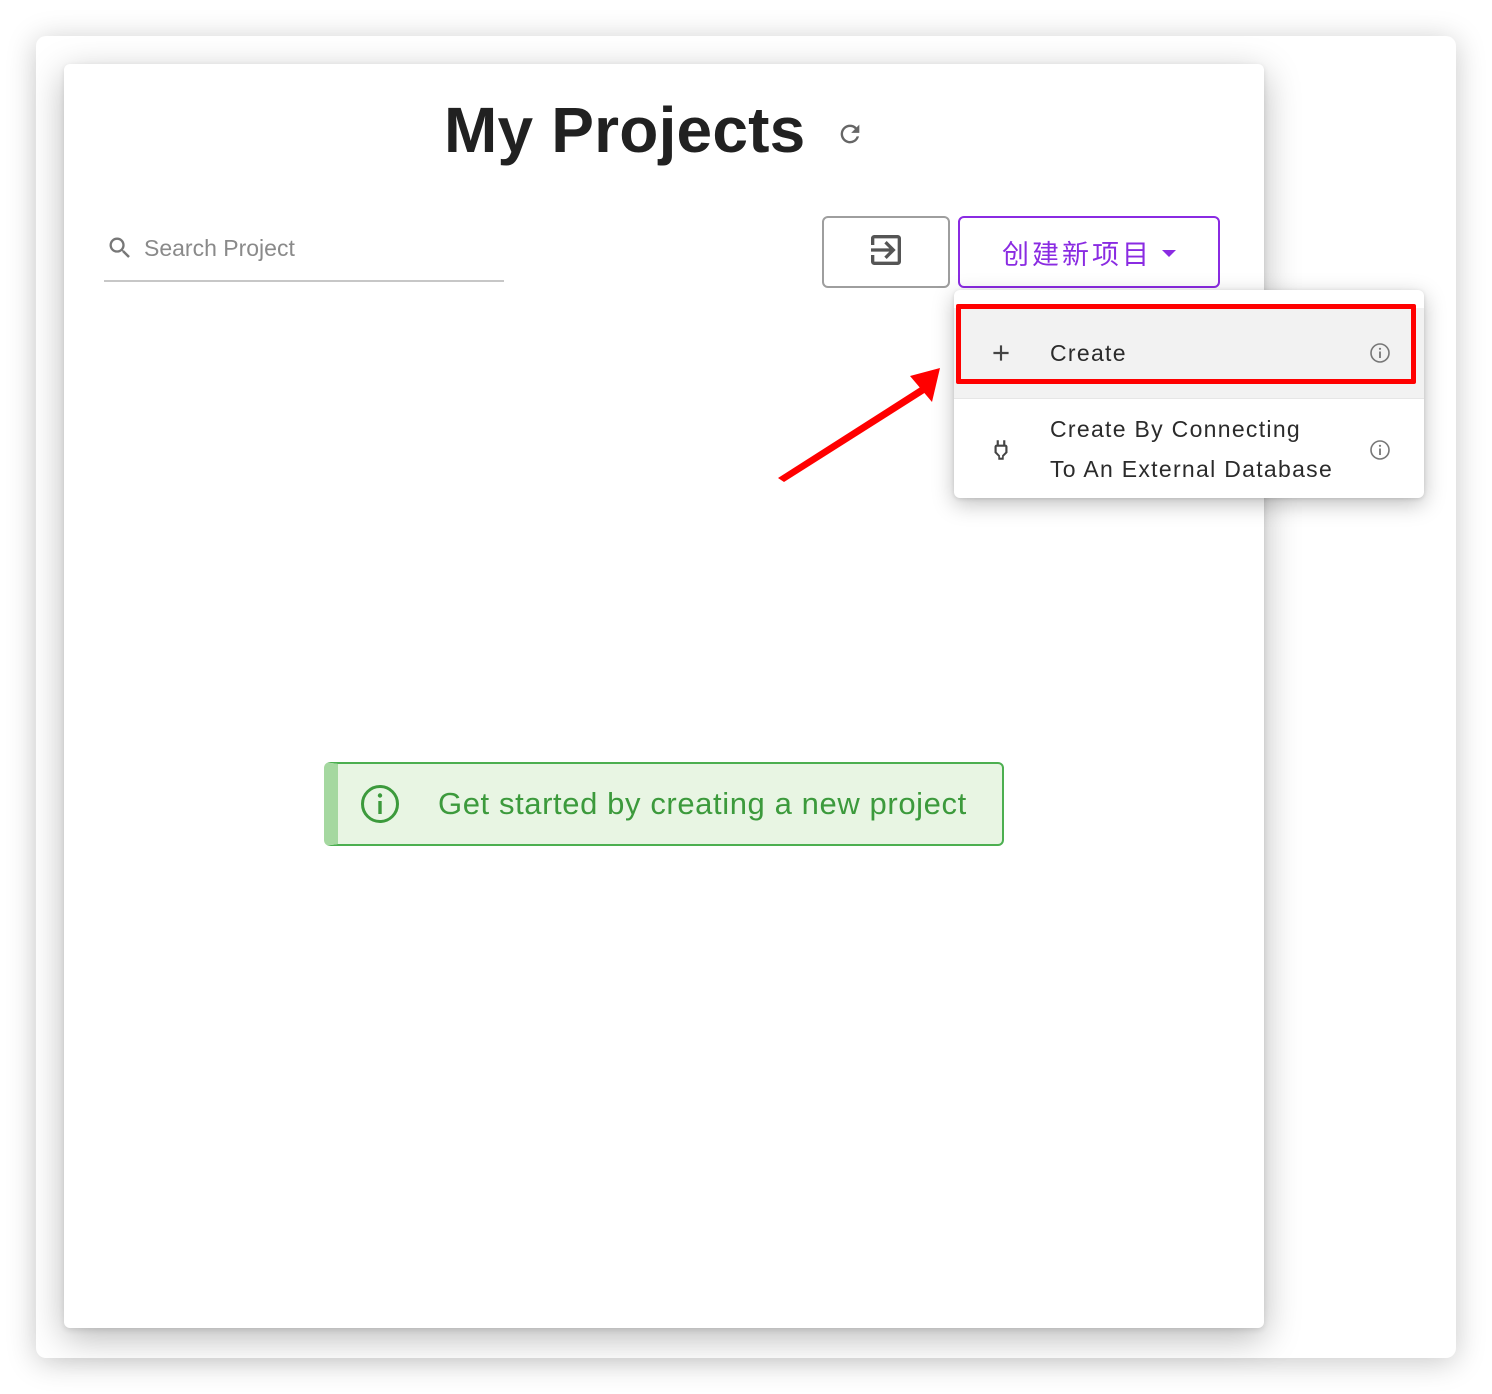  What do you see at coordinates (319, 248) in the screenshot?
I see `search-input` at bounding box center [319, 248].